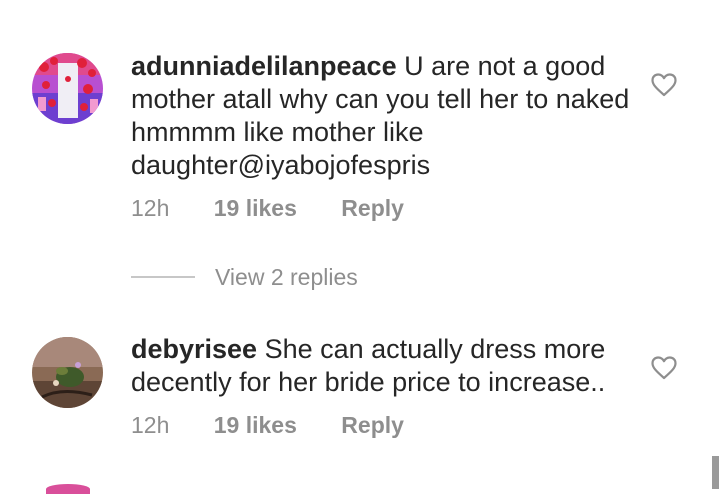 This screenshot has height=494, width=719. I want to click on scrollbar, so click(715, 472).